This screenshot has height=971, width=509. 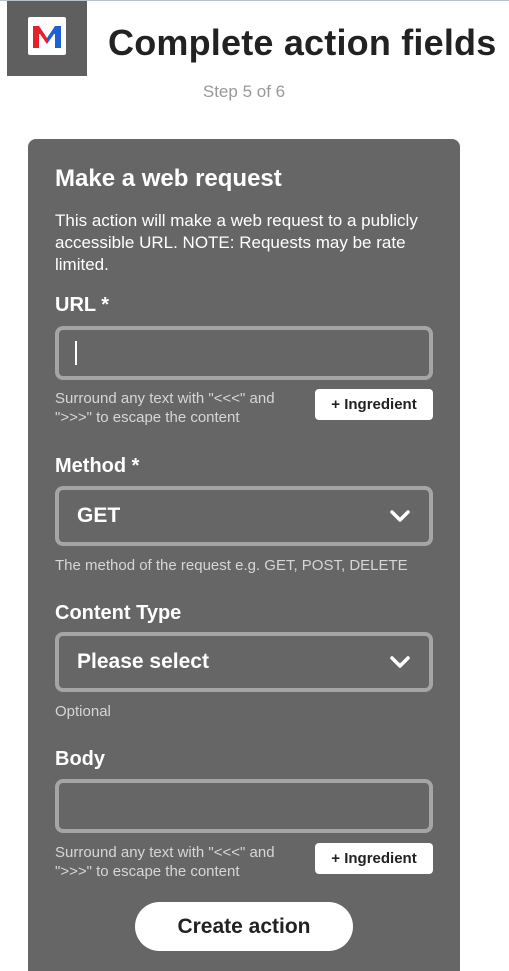 What do you see at coordinates (244, 516) in the screenshot?
I see `method-select: GET` at bounding box center [244, 516].